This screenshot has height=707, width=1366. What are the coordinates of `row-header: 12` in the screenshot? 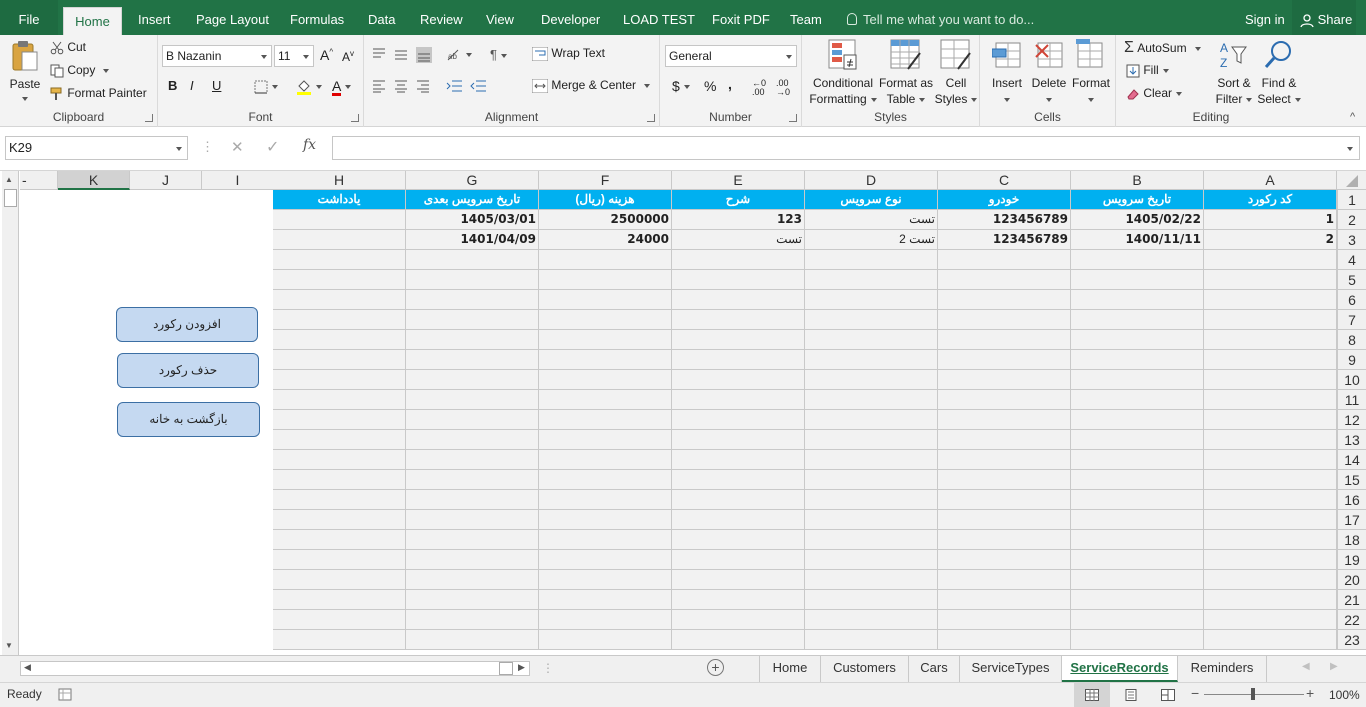 It's located at (1351, 420).